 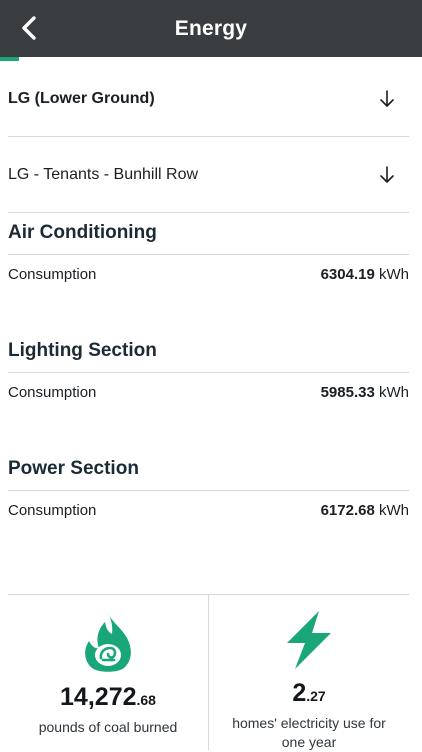 What do you see at coordinates (108, 642) in the screenshot?
I see `coal-flame-icon` at bounding box center [108, 642].